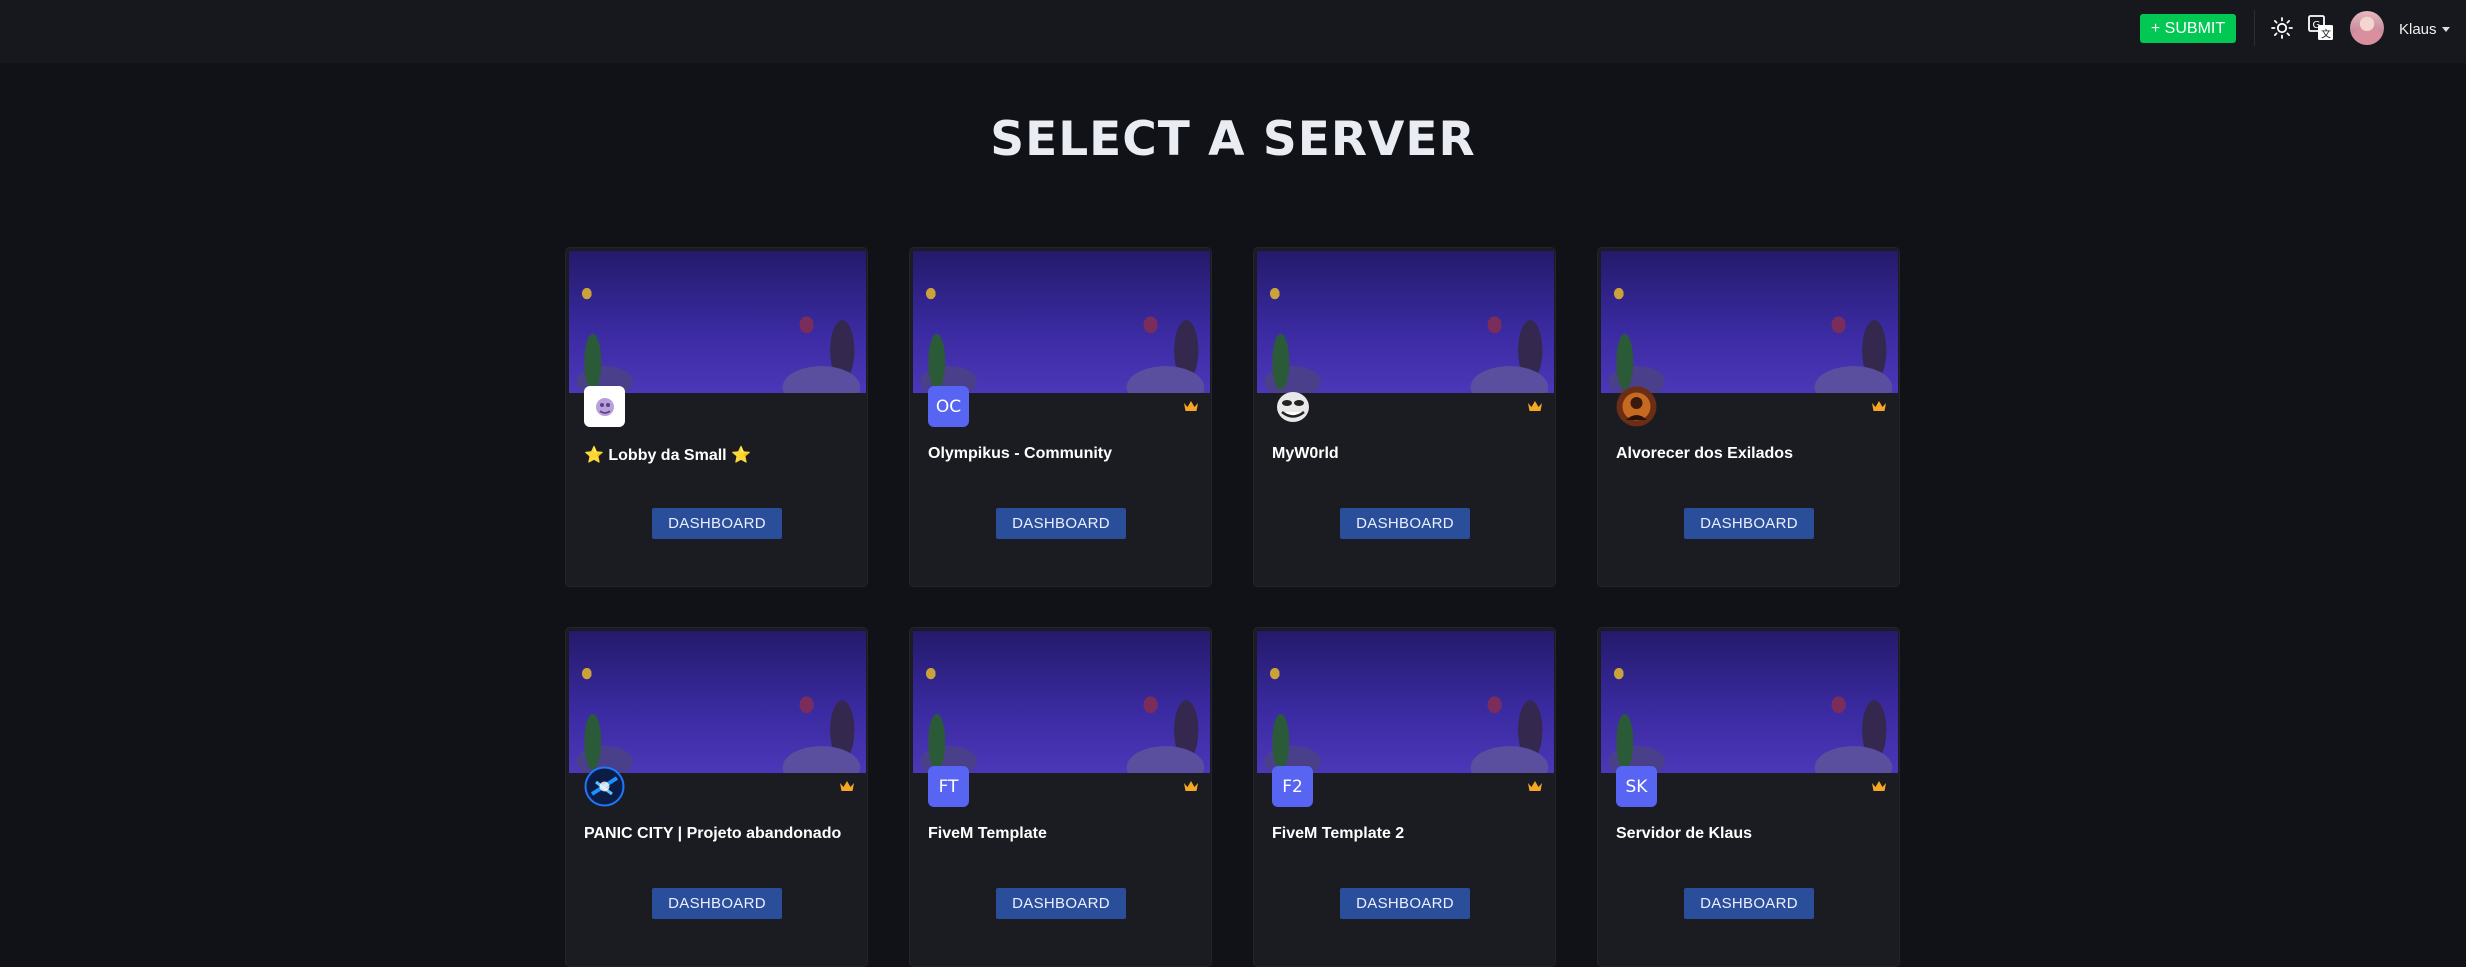  Describe the element at coordinates (2326, 34) in the screenshot. I see `svg-text: 文` at that location.